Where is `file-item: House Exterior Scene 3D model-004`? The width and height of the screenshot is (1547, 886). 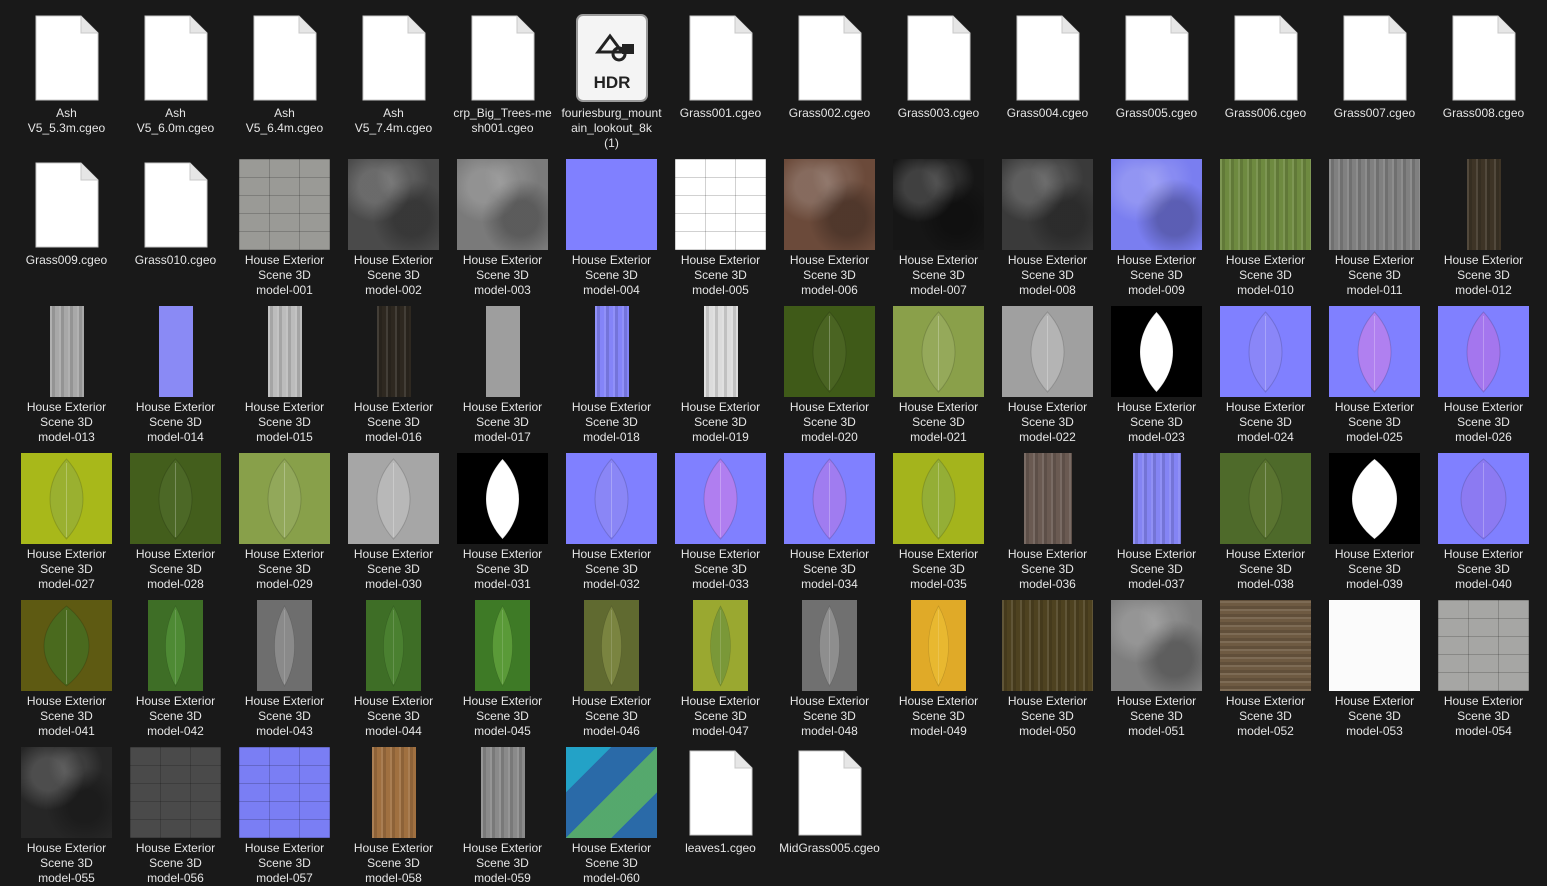 file-item: House Exterior Scene 3D model-004 is located at coordinates (611, 223).